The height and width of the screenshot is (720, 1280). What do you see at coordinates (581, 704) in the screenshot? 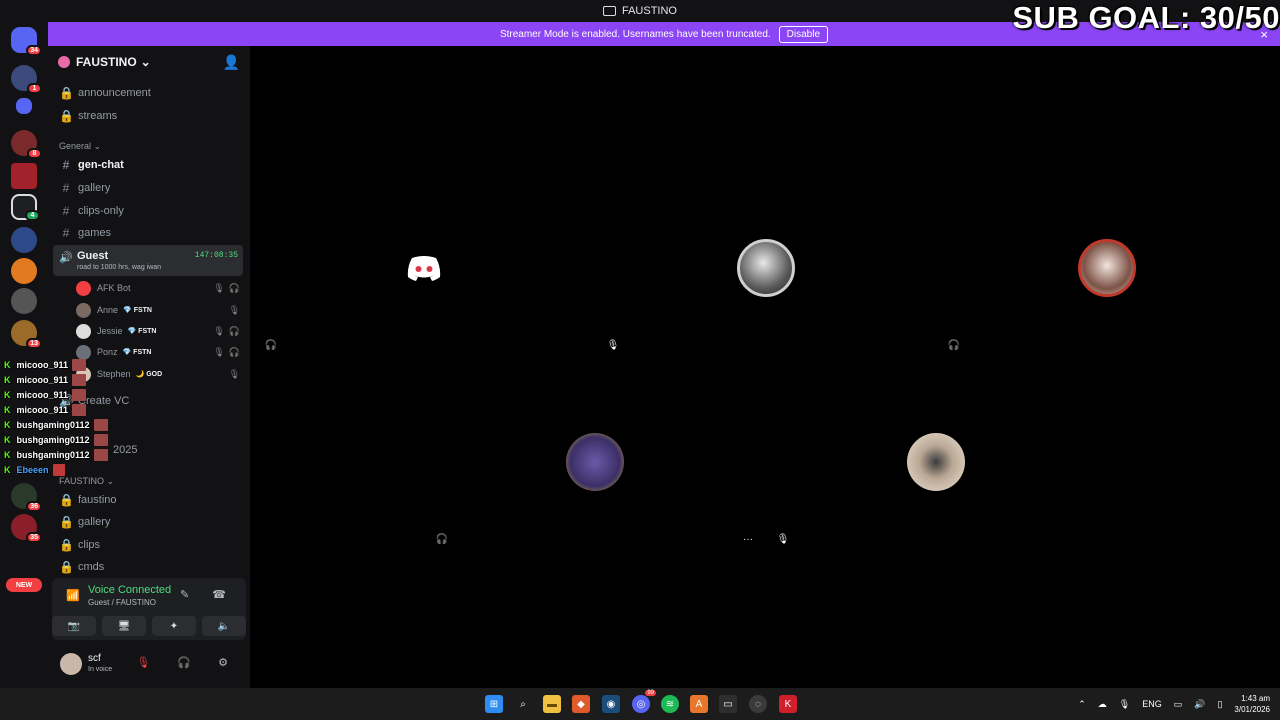
I see `brave-icon: ◆` at bounding box center [581, 704].